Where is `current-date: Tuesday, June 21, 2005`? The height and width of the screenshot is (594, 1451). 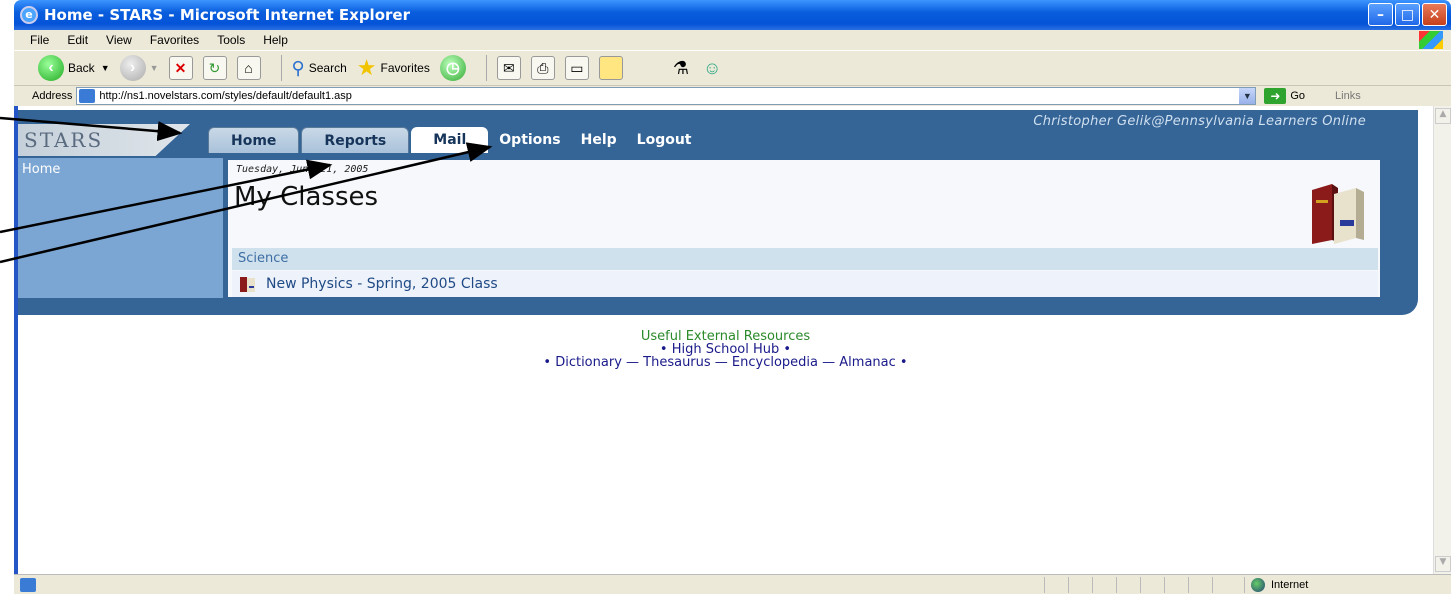
current-date: Tuesday, June 21, 2005 is located at coordinates (302, 169).